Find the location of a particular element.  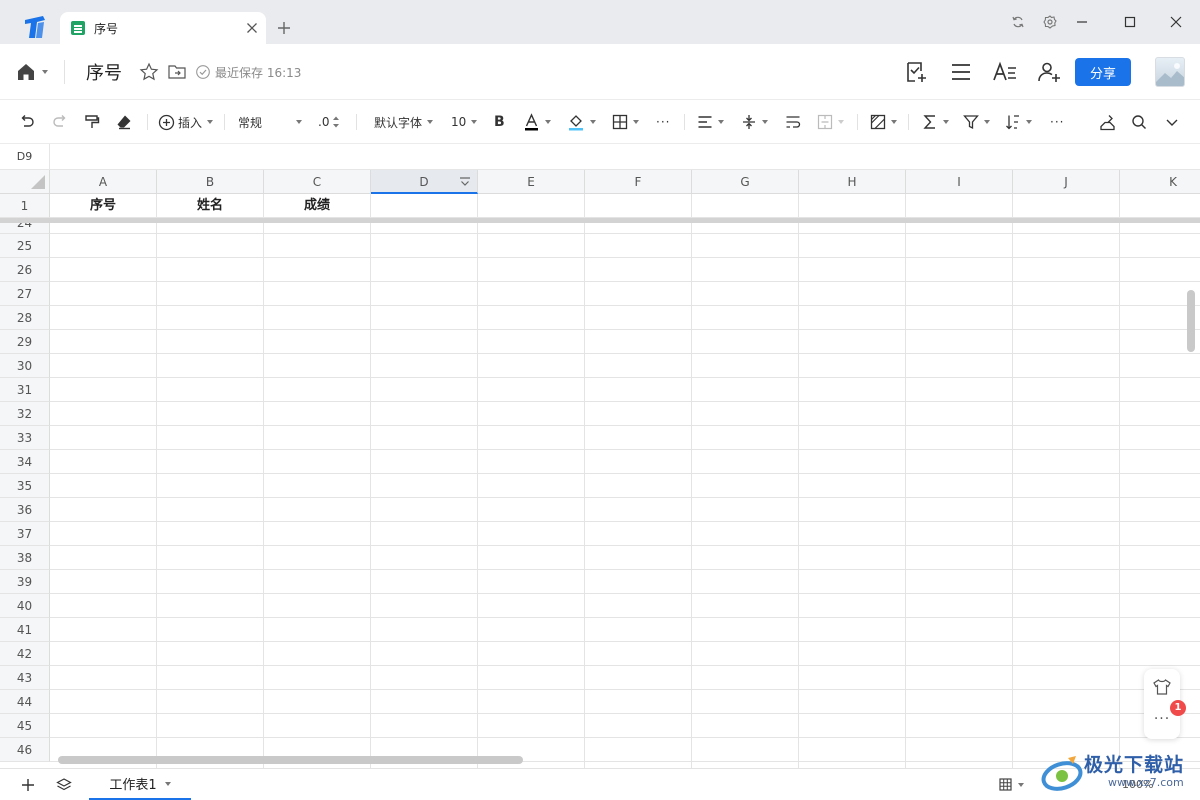

cell-g1 is located at coordinates (745, 206).